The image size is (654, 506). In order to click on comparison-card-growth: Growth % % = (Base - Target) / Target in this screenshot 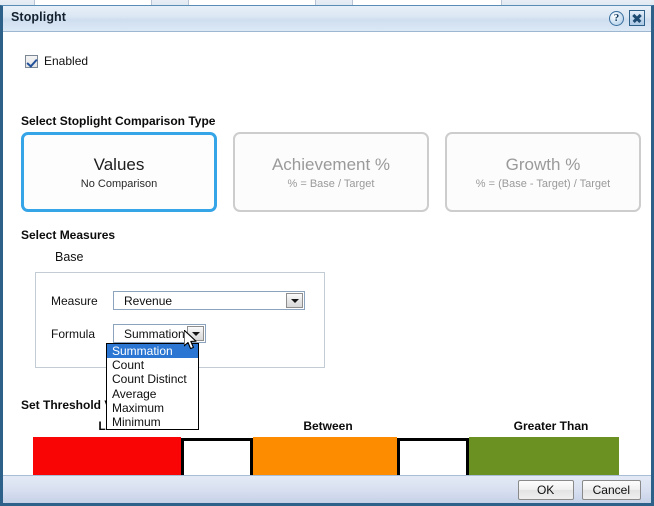, I will do `click(543, 172)`.